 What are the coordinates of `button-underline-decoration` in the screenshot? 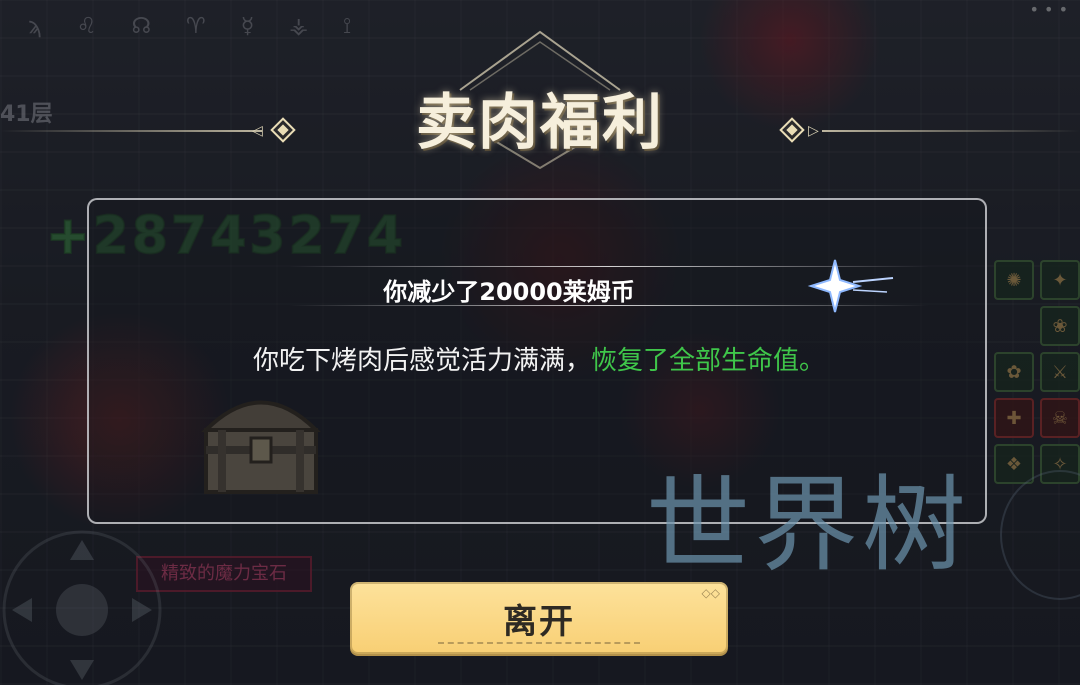 It's located at (539, 643).